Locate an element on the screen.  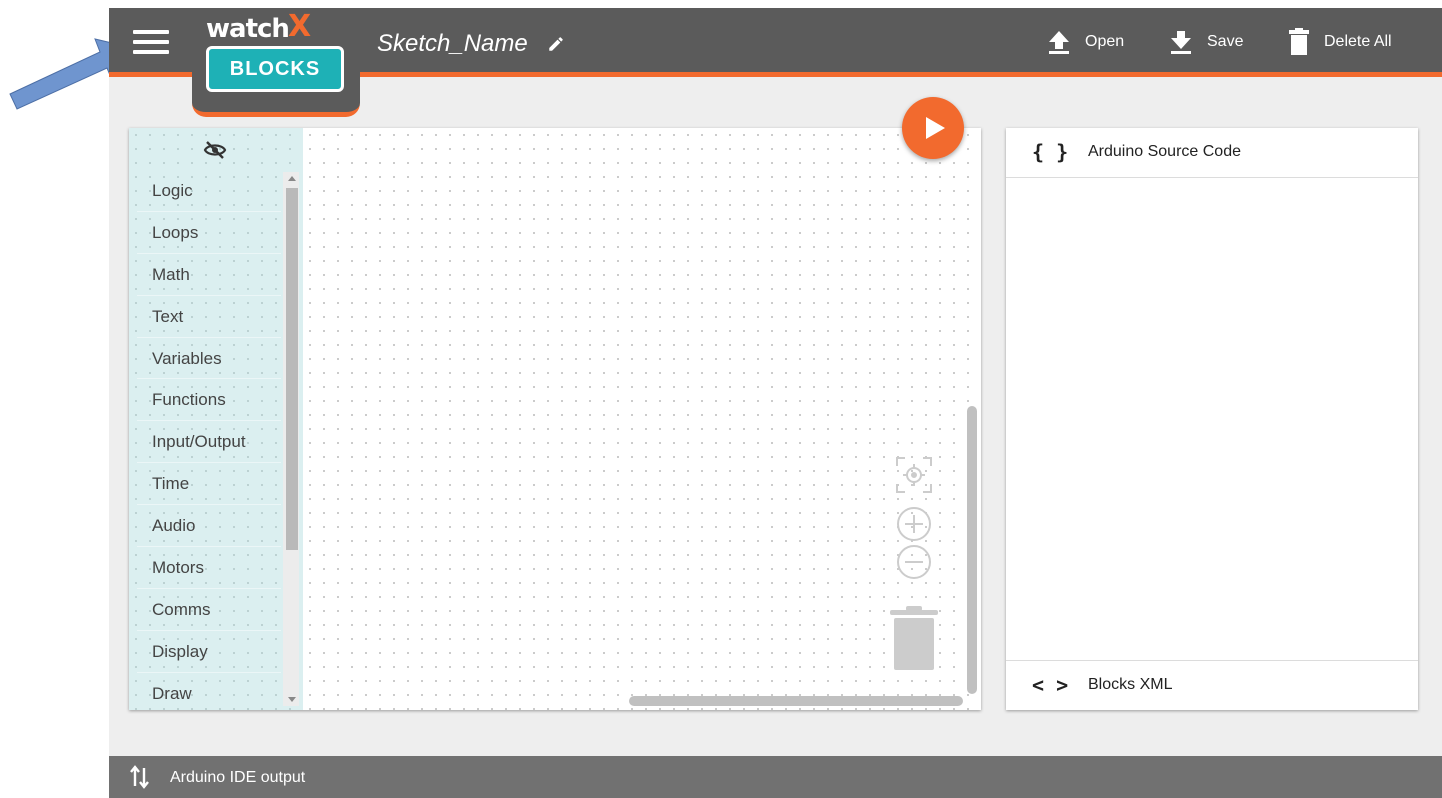
scroll-up-arrow-icon is located at coordinates (292, 178).